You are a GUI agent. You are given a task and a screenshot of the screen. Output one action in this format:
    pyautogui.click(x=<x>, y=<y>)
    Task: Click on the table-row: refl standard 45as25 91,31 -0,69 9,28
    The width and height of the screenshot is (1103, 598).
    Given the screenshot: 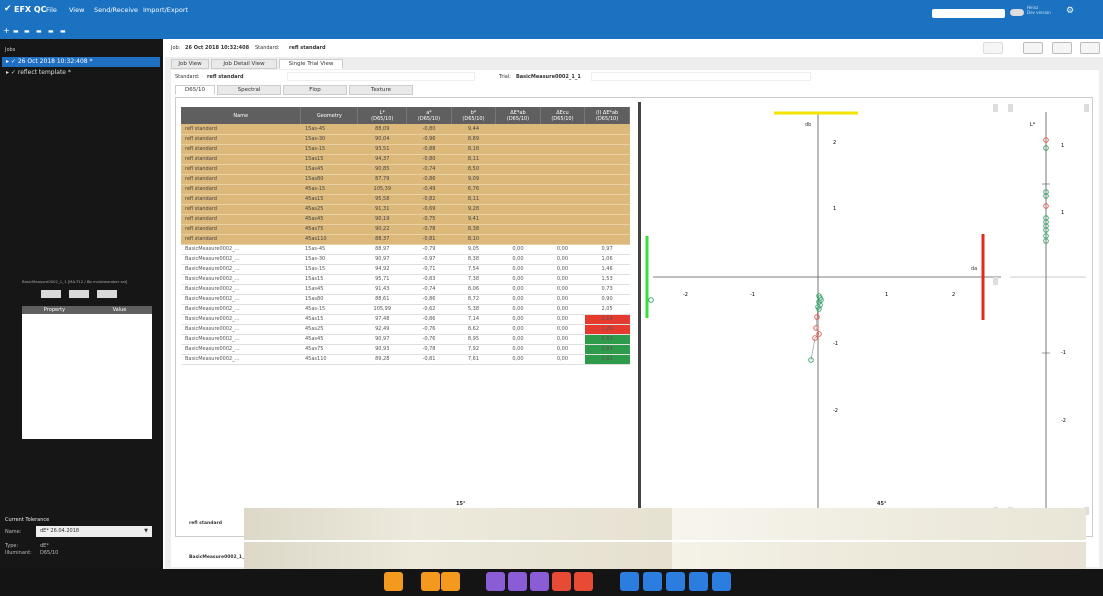 What is the action you would take?
    pyautogui.click(x=405, y=209)
    